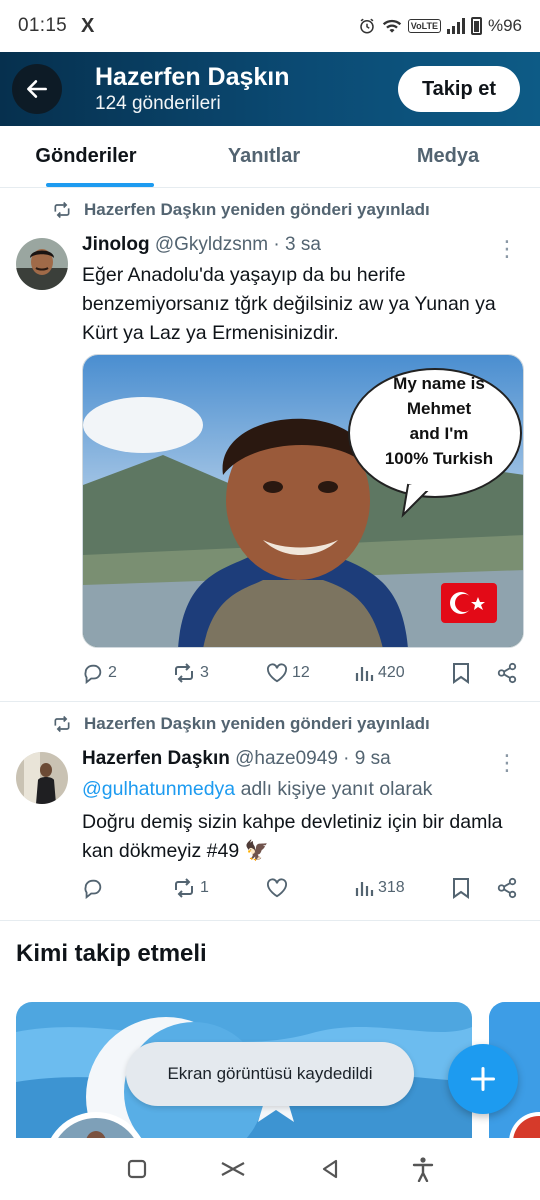 The width and height of the screenshot is (540, 1200). What do you see at coordinates (270, 1169) in the screenshot?
I see `system-nav-bar` at bounding box center [270, 1169].